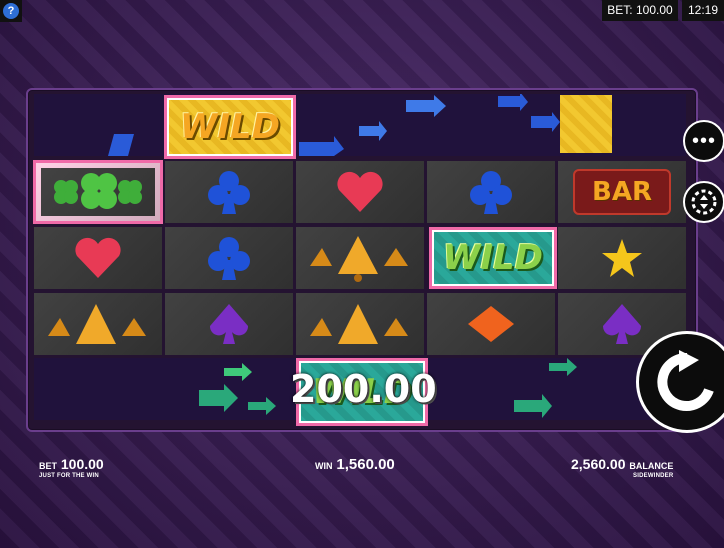 Image resolution: width=724 pixels, height=548 pixels. What do you see at coordinates (622, 467) in the screenshot?
I see `footer-balance: 2,560.00 BALANCE SIDEWINDER` at bounding box center [622, 467].